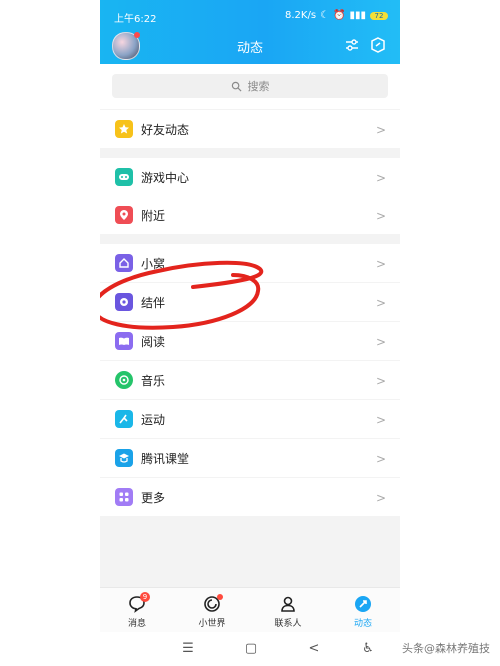  I want to click on menu-item-label: 腾讯课堂, so click(165, 458).